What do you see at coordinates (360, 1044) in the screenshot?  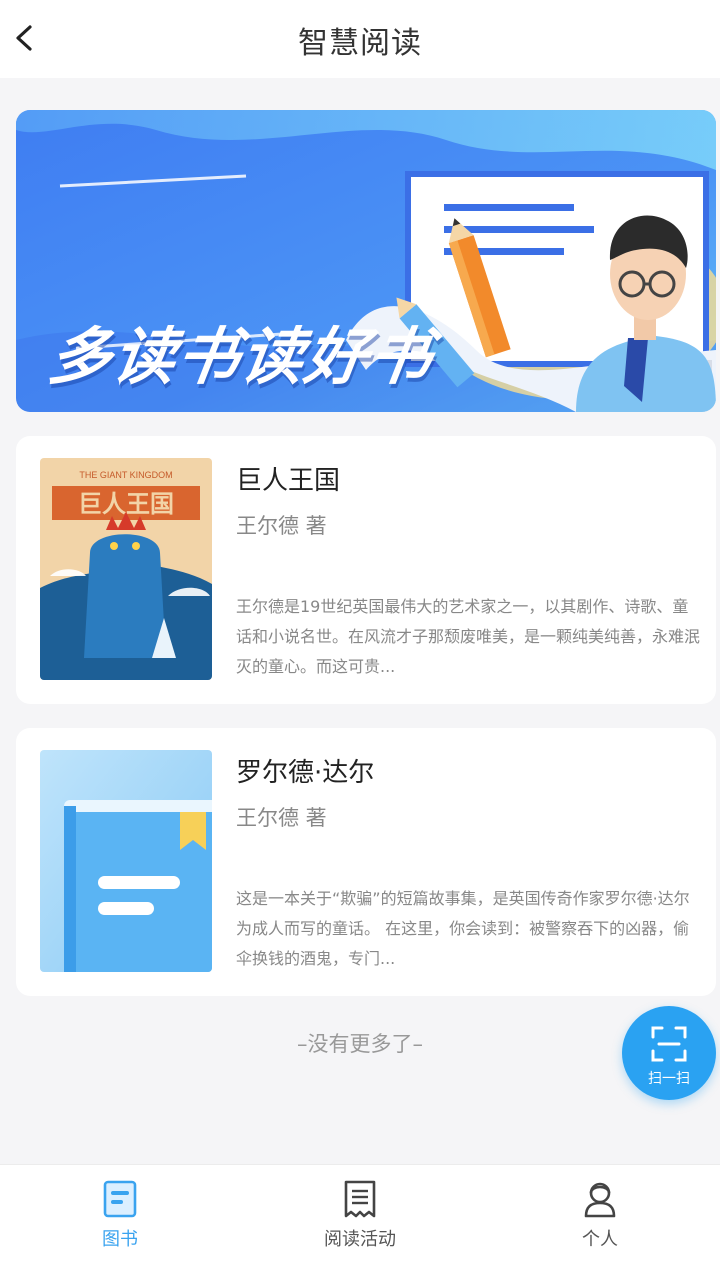 I see `list-end-text: –没有更多了–` at bounding box center [360, 1044].